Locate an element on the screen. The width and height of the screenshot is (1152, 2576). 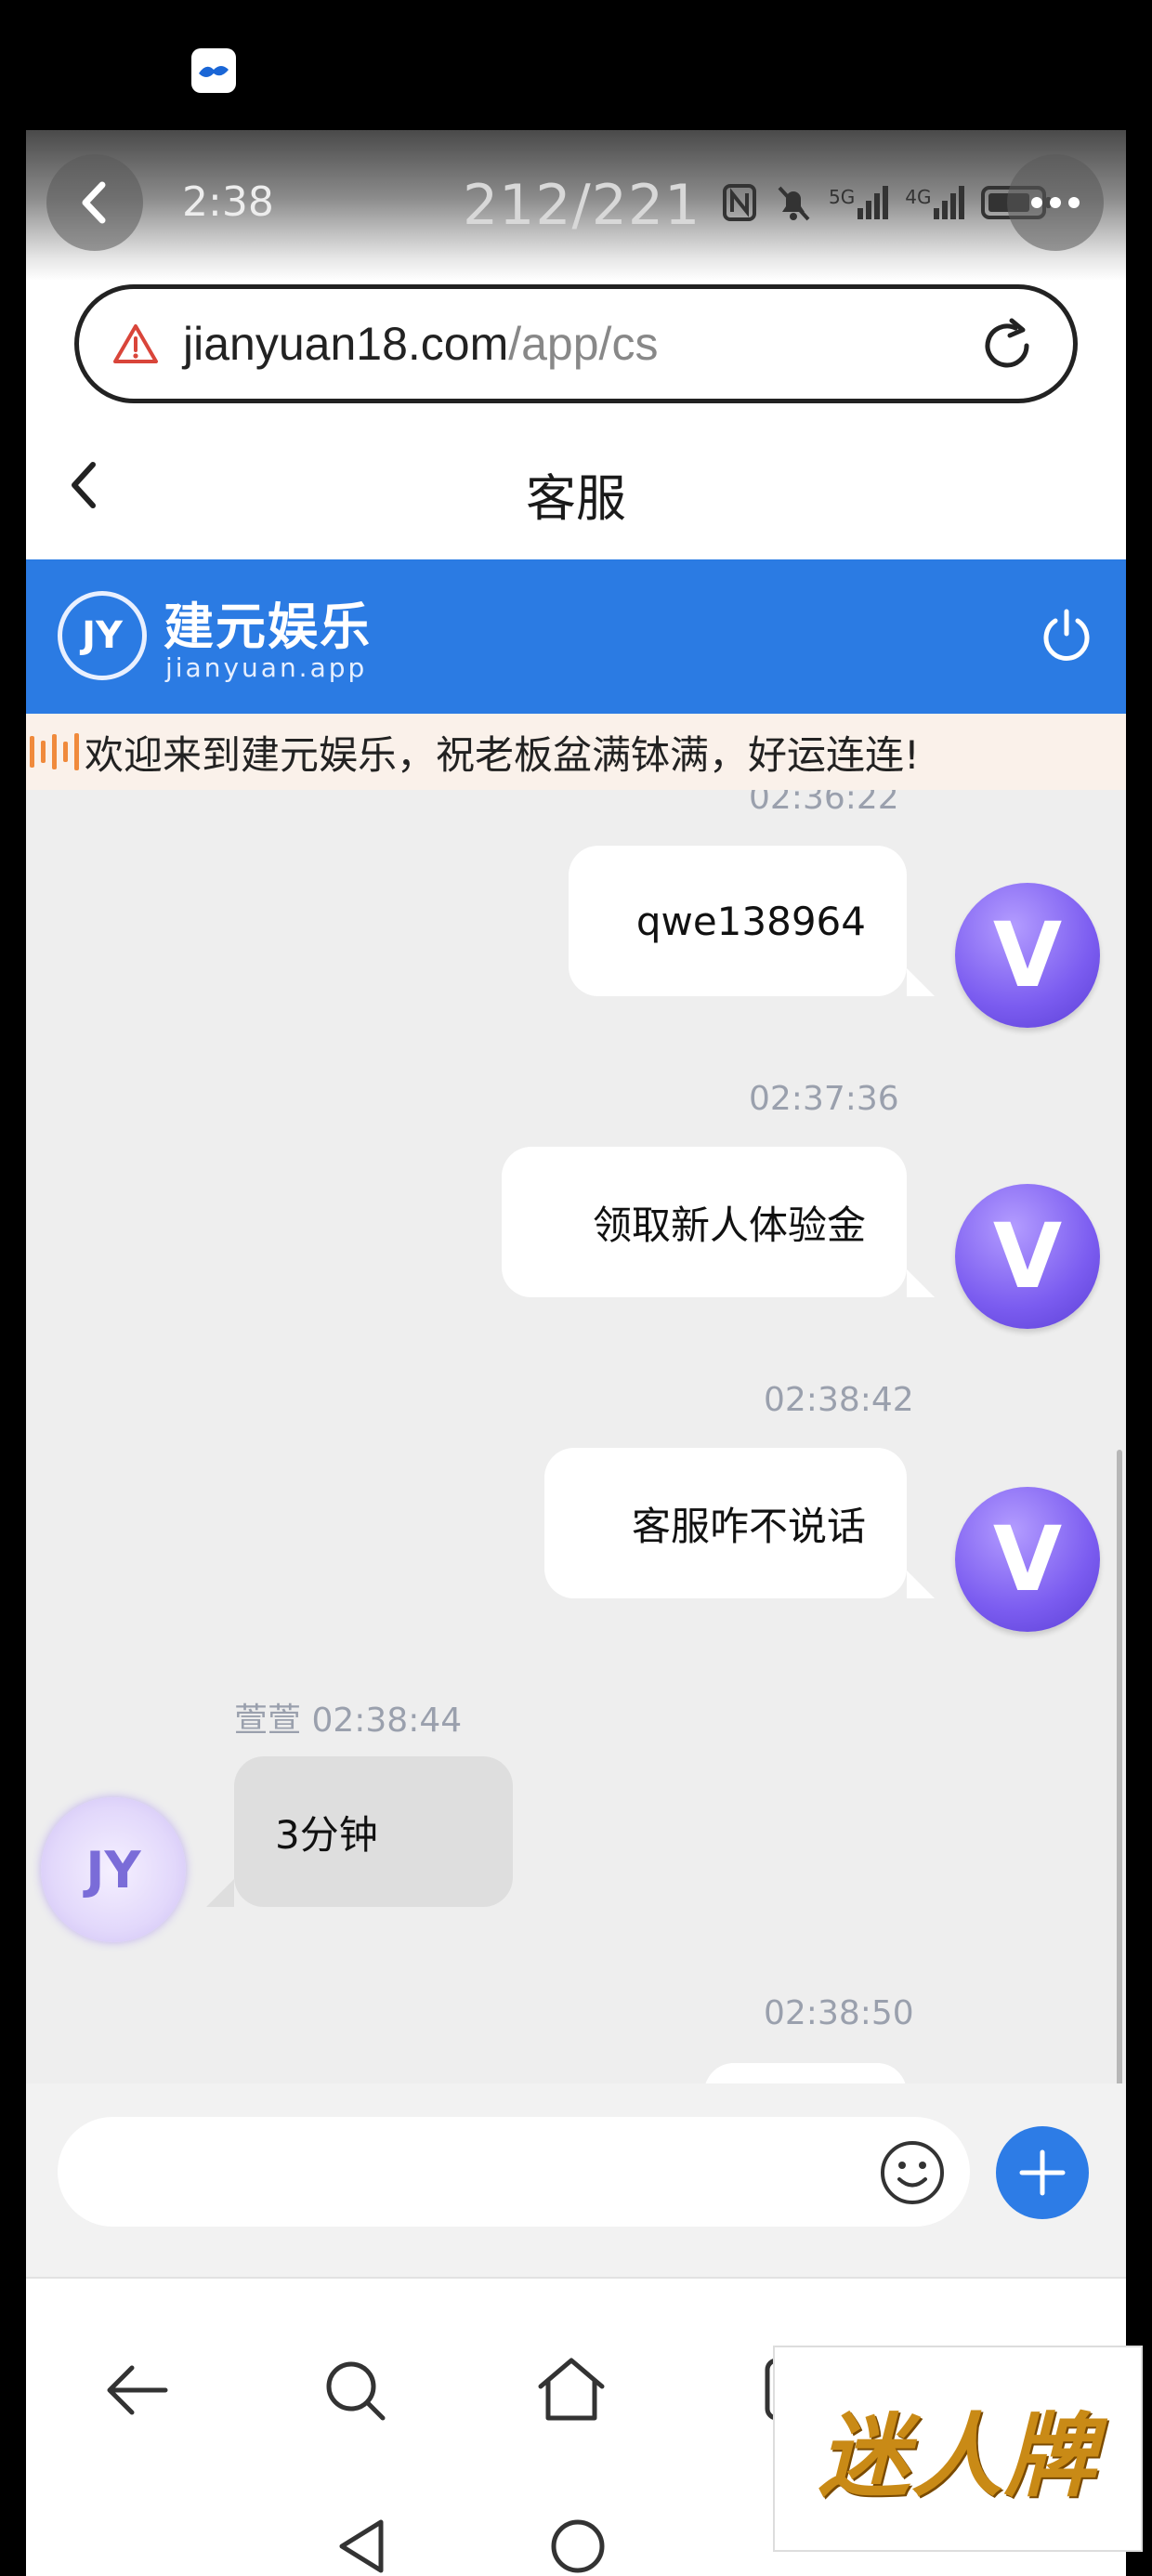
plus-icon is located at coordinates (1042, 2172).